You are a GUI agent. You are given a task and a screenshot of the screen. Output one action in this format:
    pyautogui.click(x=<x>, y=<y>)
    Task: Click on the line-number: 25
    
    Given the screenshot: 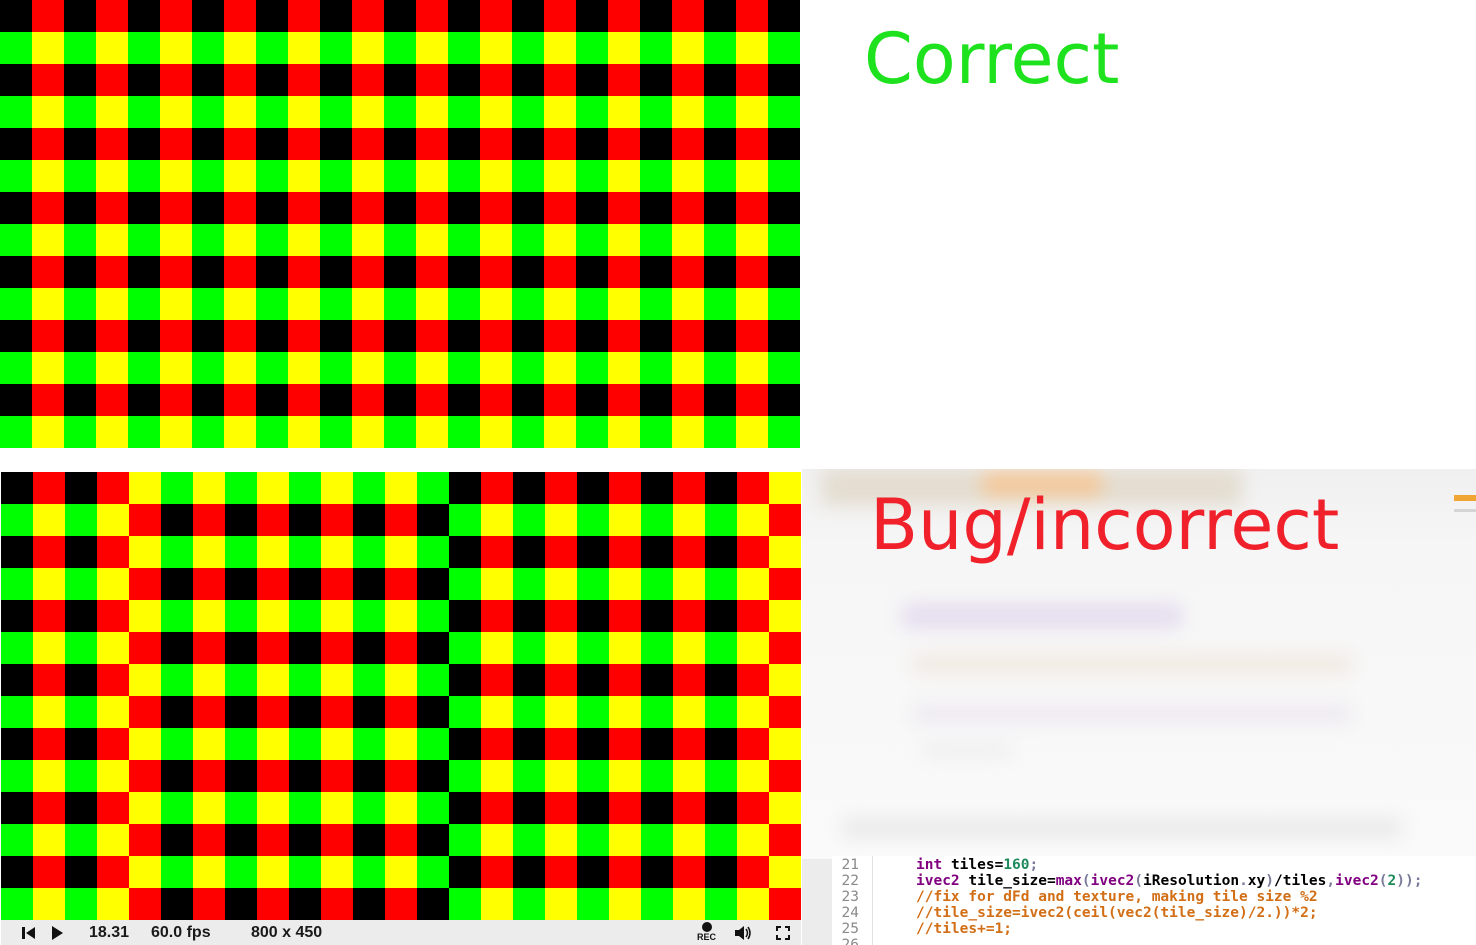 What is the action you would take?
    pyautogui.click(x=850, y=929)
    